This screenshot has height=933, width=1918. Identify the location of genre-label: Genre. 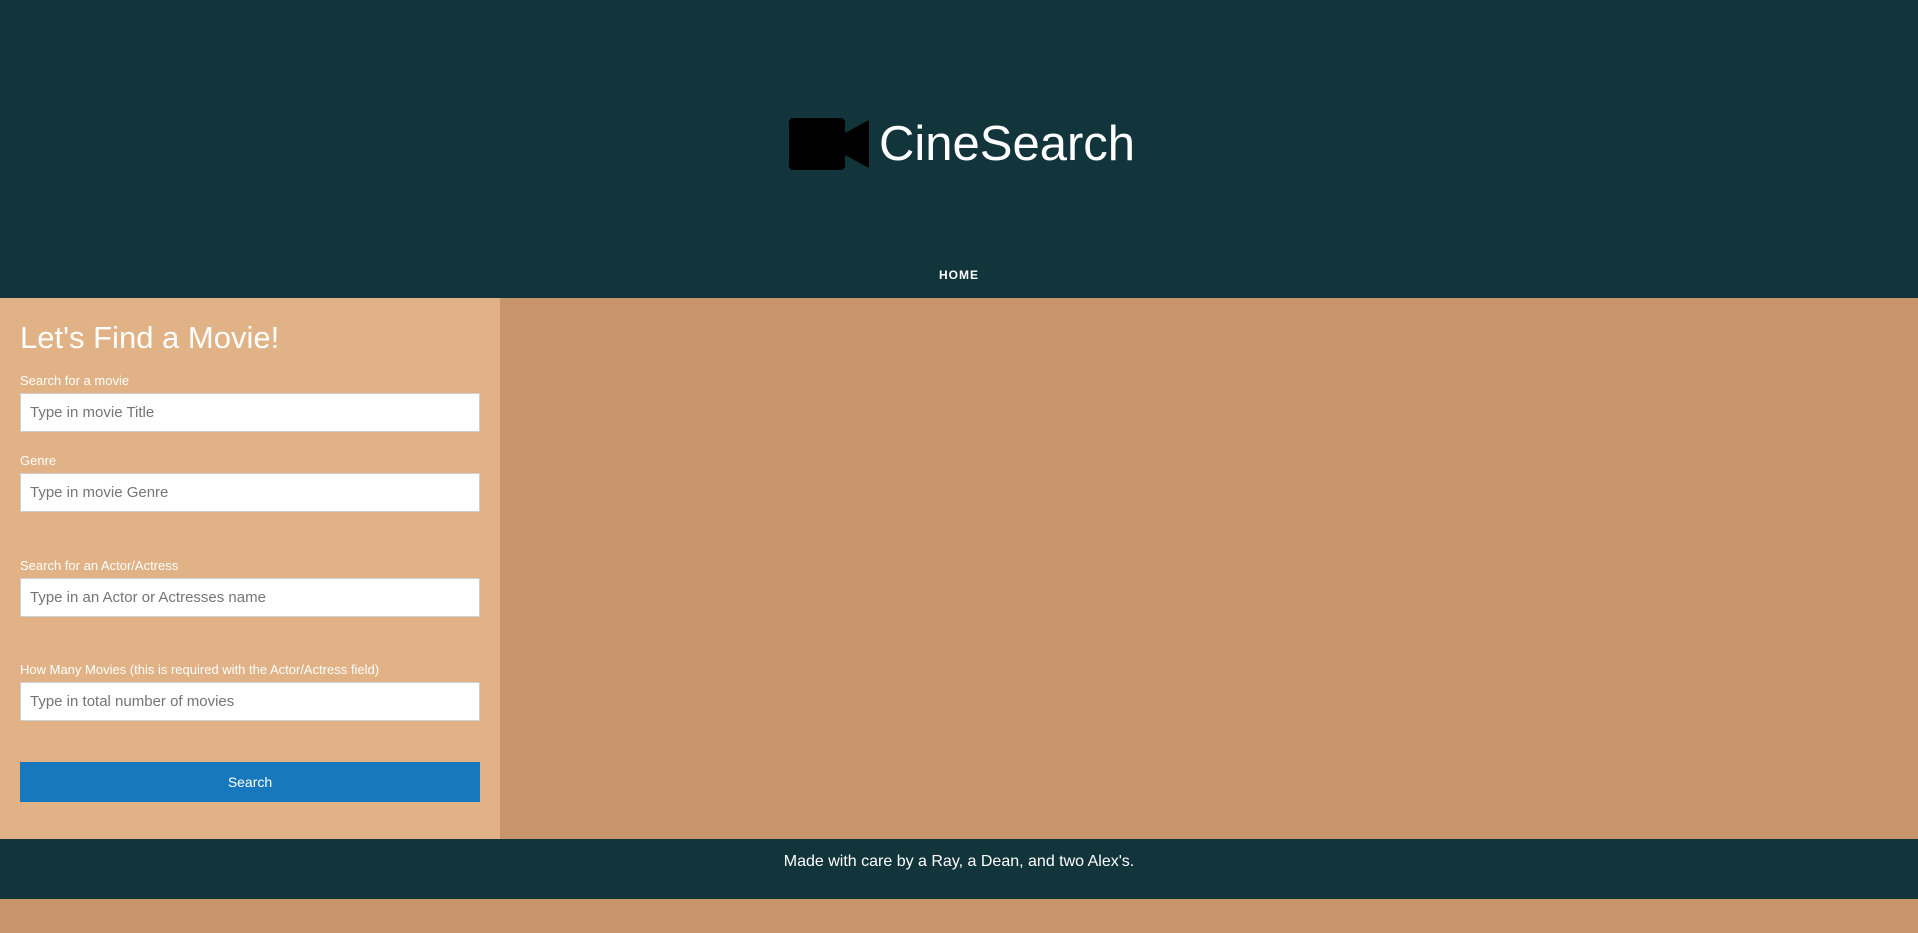
(38, 460).